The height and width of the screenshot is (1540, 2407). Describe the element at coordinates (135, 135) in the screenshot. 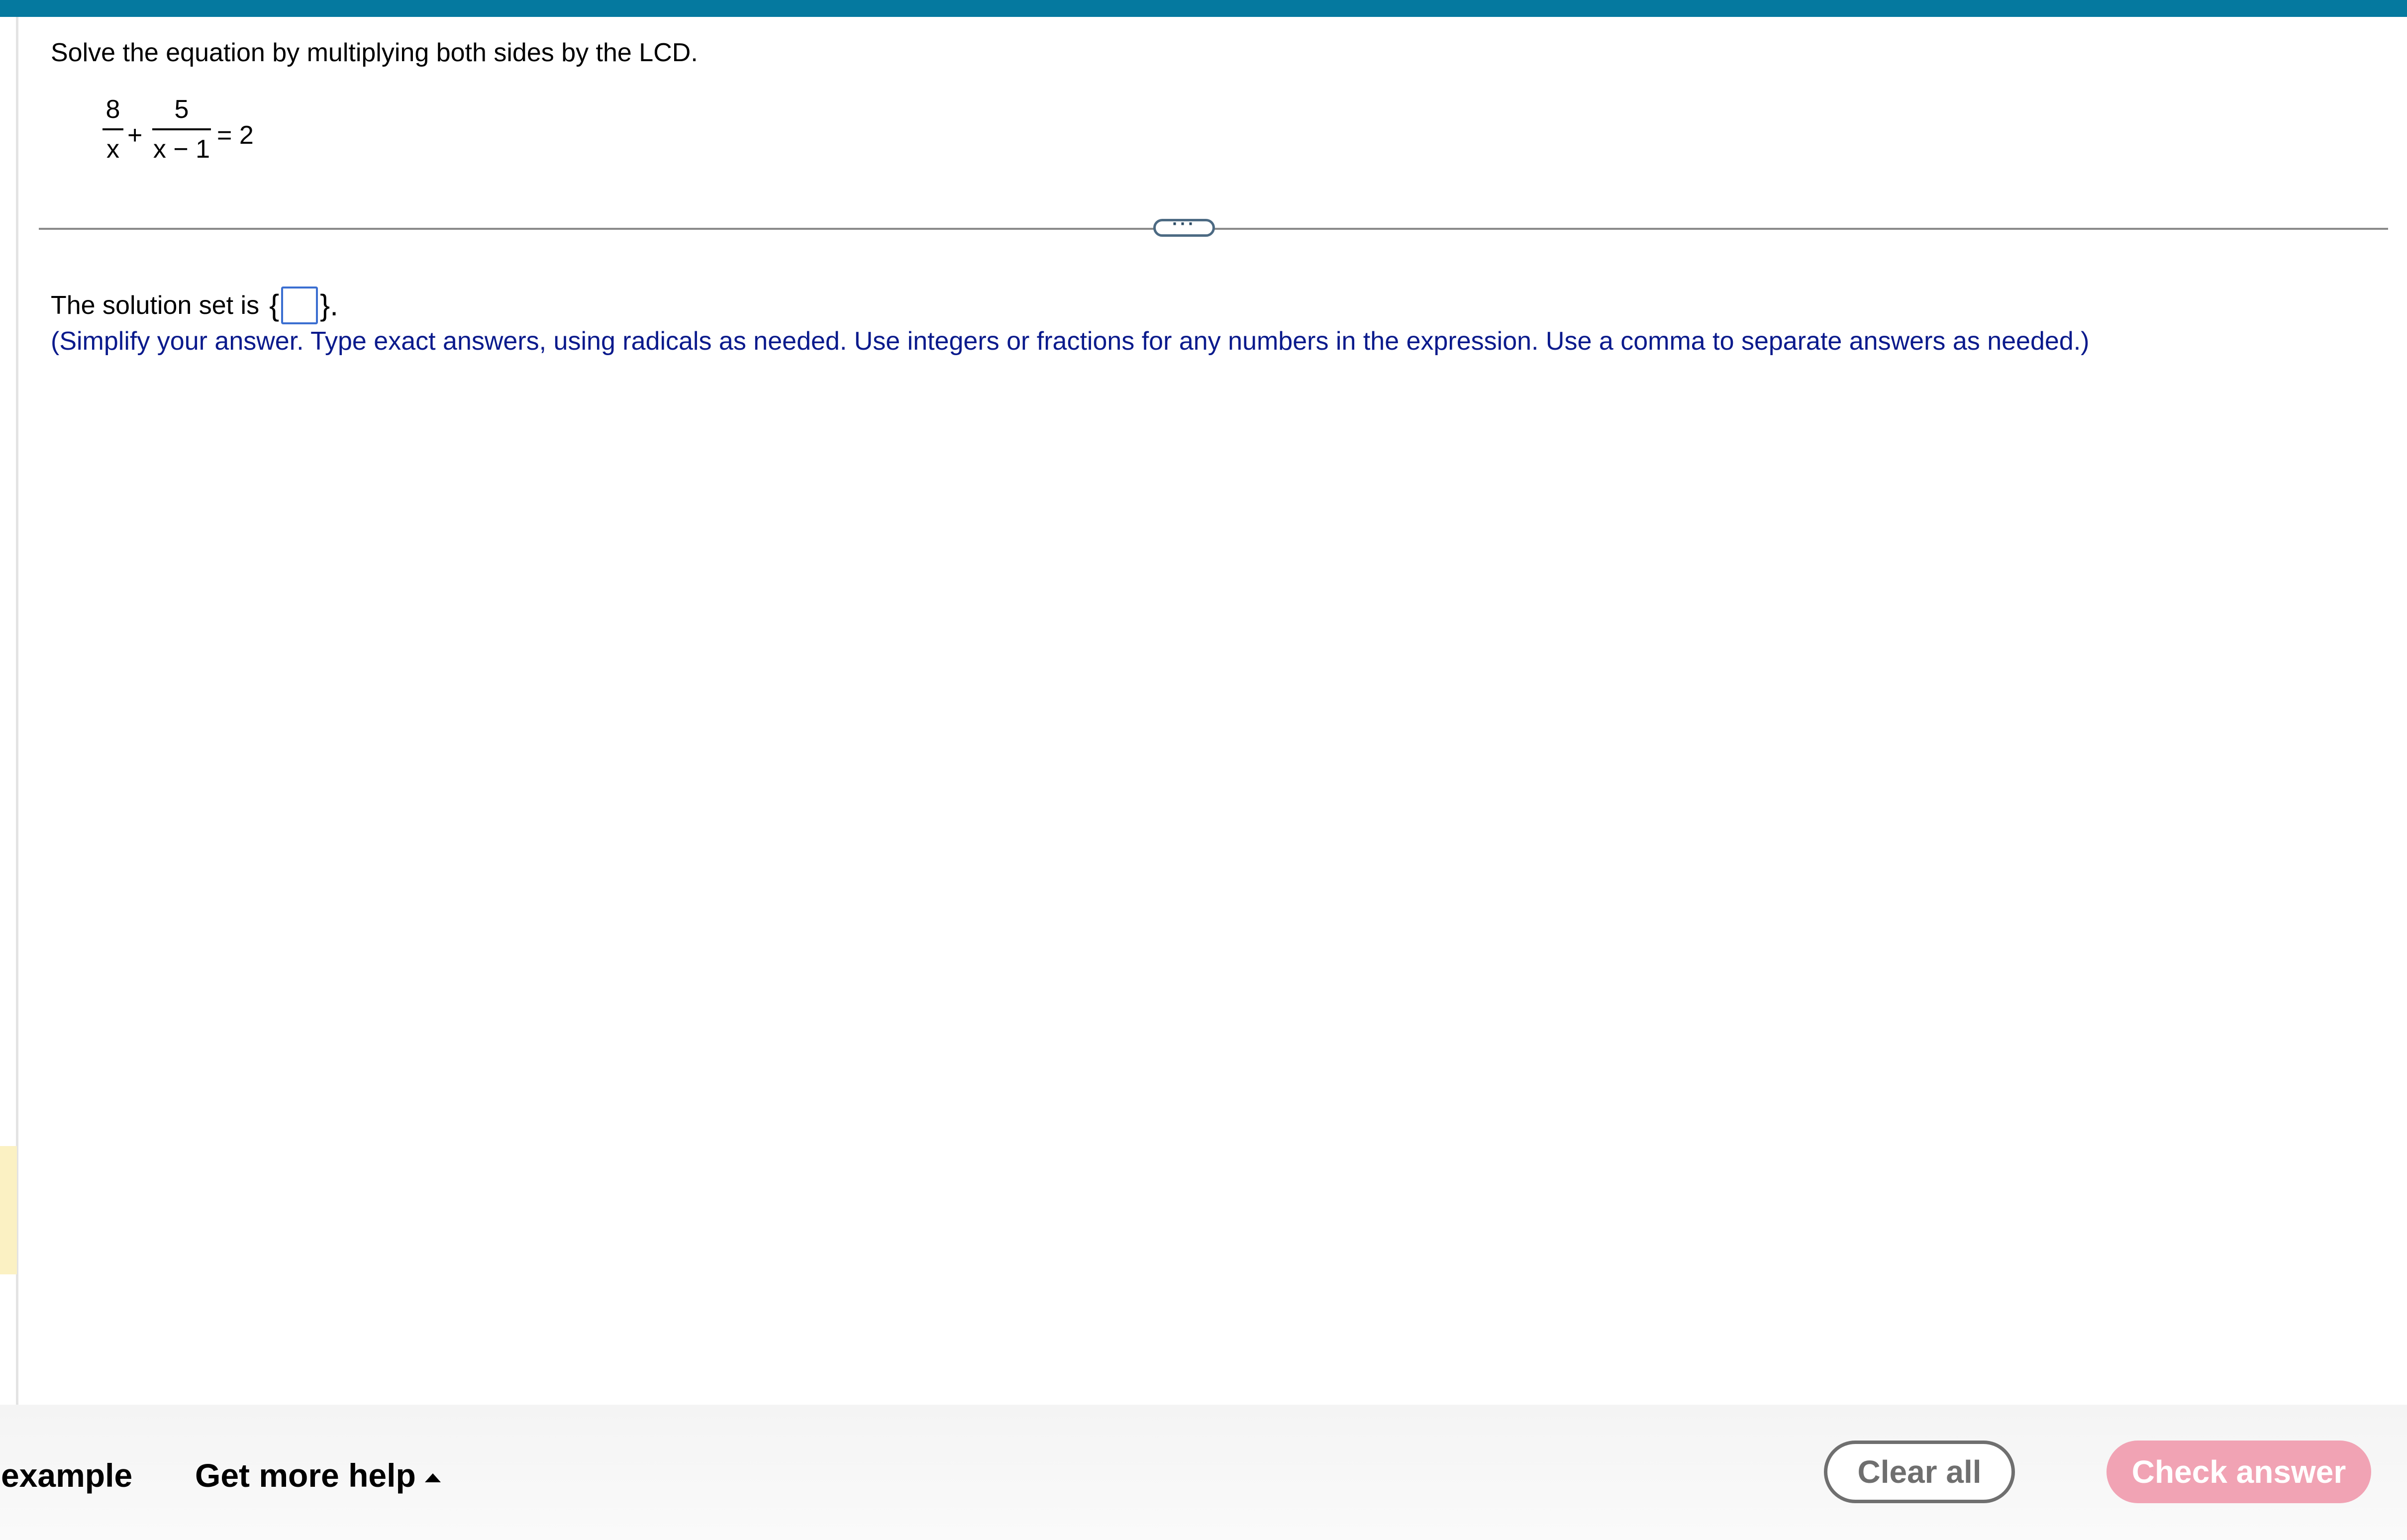

I see `plus-sign: +` at that location.